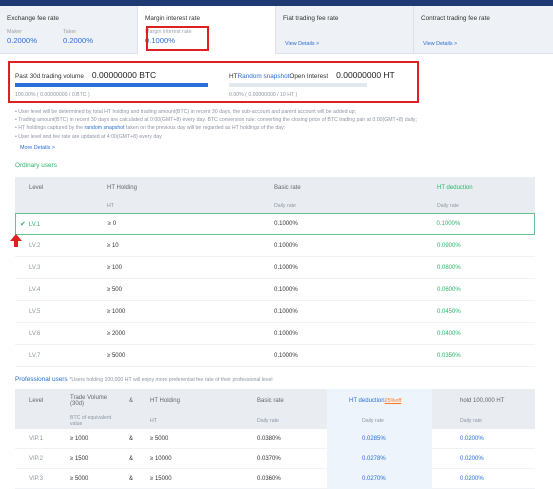  Describe the element at coordinates (173, 18) in the screenshot. I see `tab-title: Margin interest rate` at that location.